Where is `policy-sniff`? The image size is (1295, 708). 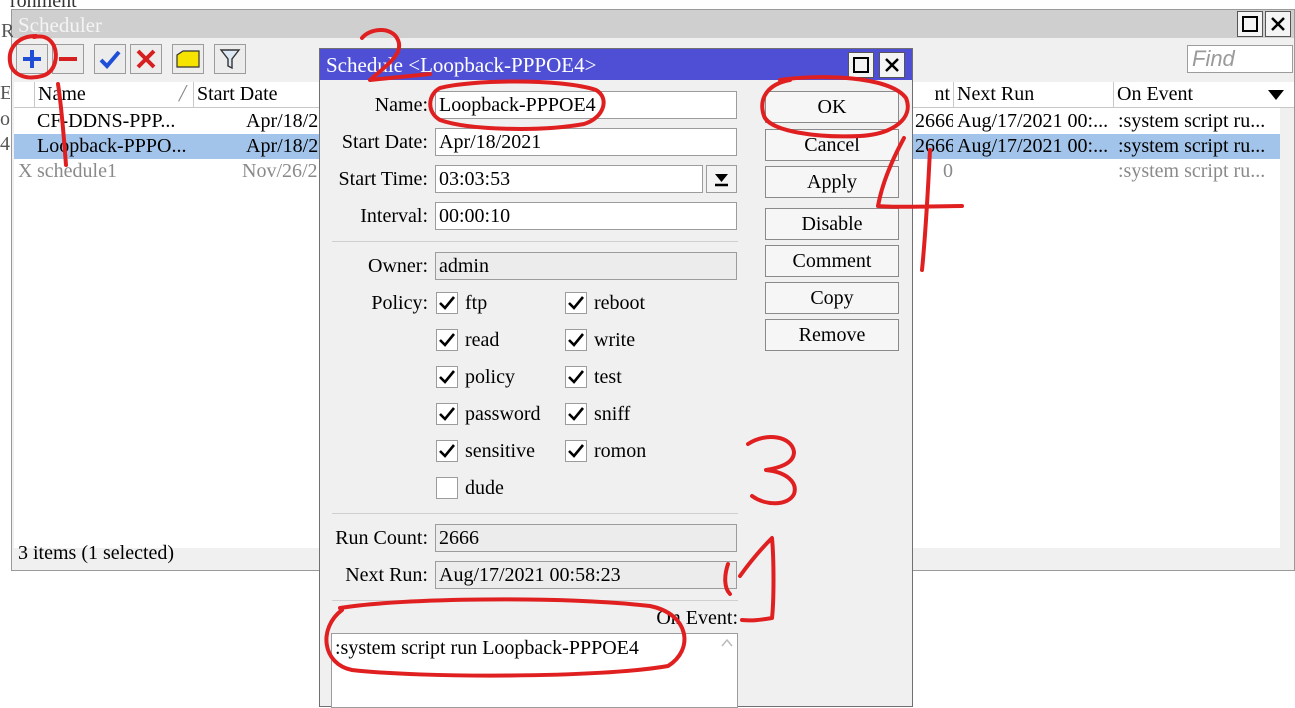 policy-sniff is located at coordinates (576, 414).